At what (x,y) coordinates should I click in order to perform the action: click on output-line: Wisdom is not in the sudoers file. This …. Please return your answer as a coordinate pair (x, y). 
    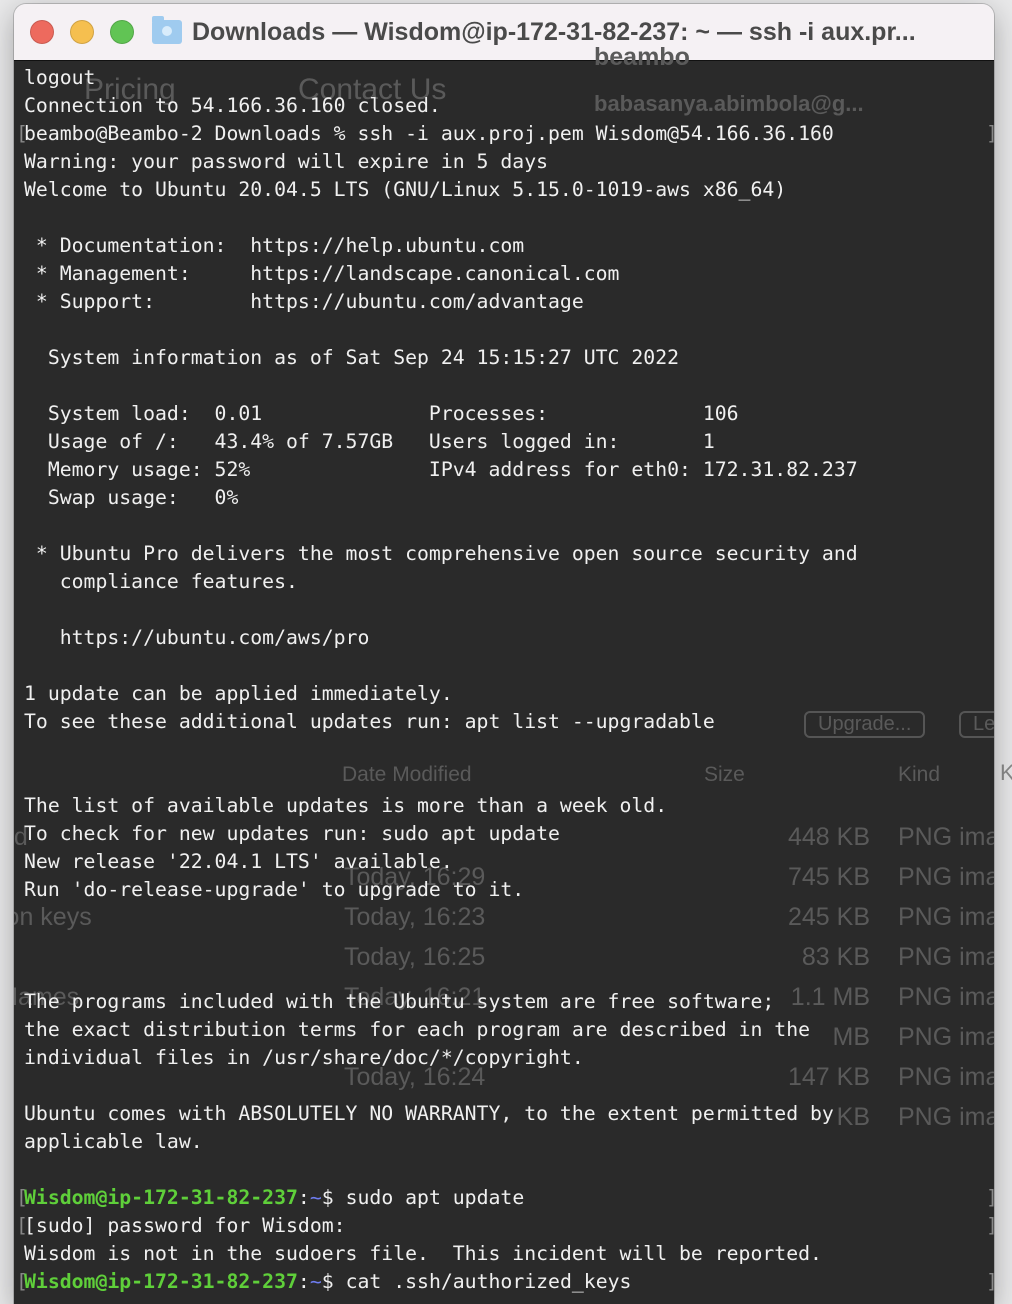
    Looking at the image, I should click on (423, 1253).